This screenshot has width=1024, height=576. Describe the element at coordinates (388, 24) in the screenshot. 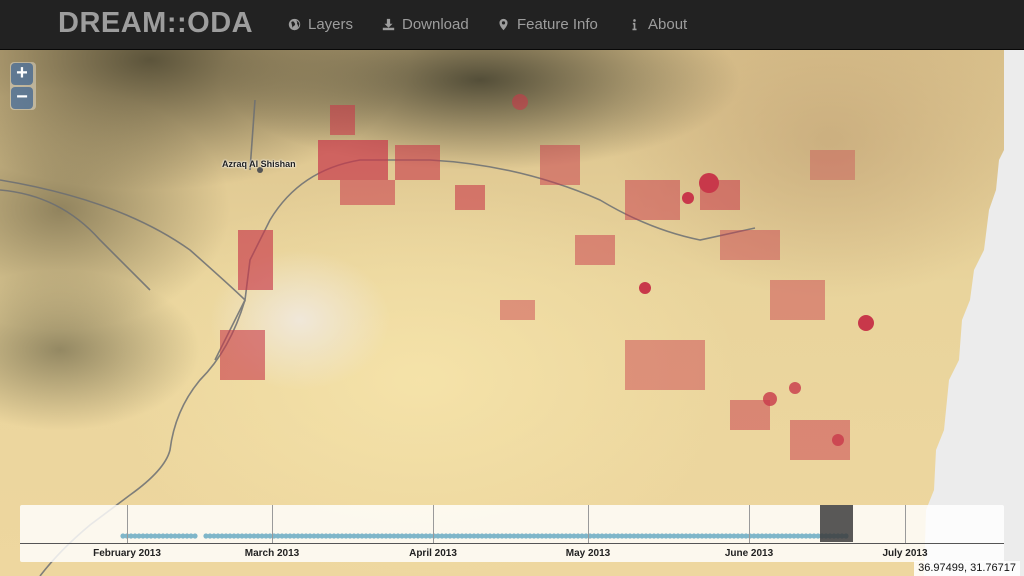

I see `download-icon` at that location.